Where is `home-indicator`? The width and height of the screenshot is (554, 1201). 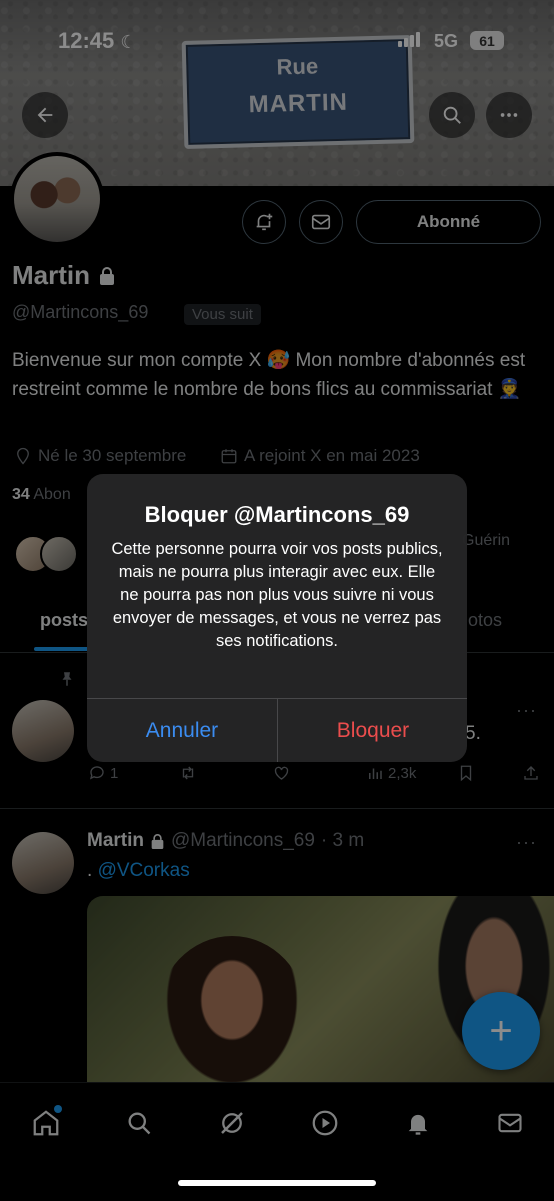 home-indicator is located at coordinates (277, 1183).